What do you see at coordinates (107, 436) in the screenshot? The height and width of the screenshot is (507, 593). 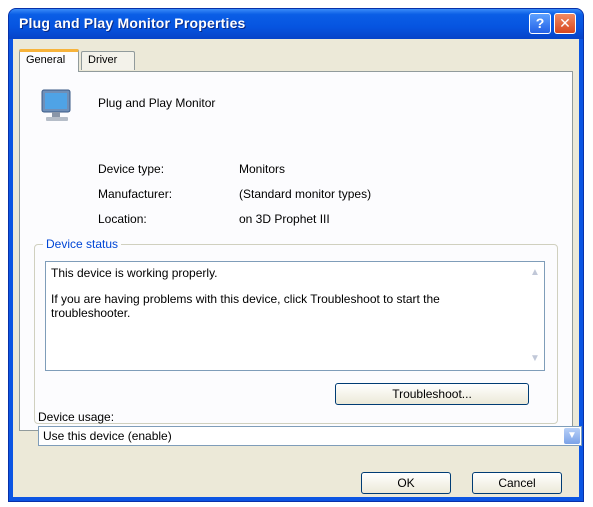 I see `device-usage-value: Use this device (enable)` at bounding box center [107, 436].